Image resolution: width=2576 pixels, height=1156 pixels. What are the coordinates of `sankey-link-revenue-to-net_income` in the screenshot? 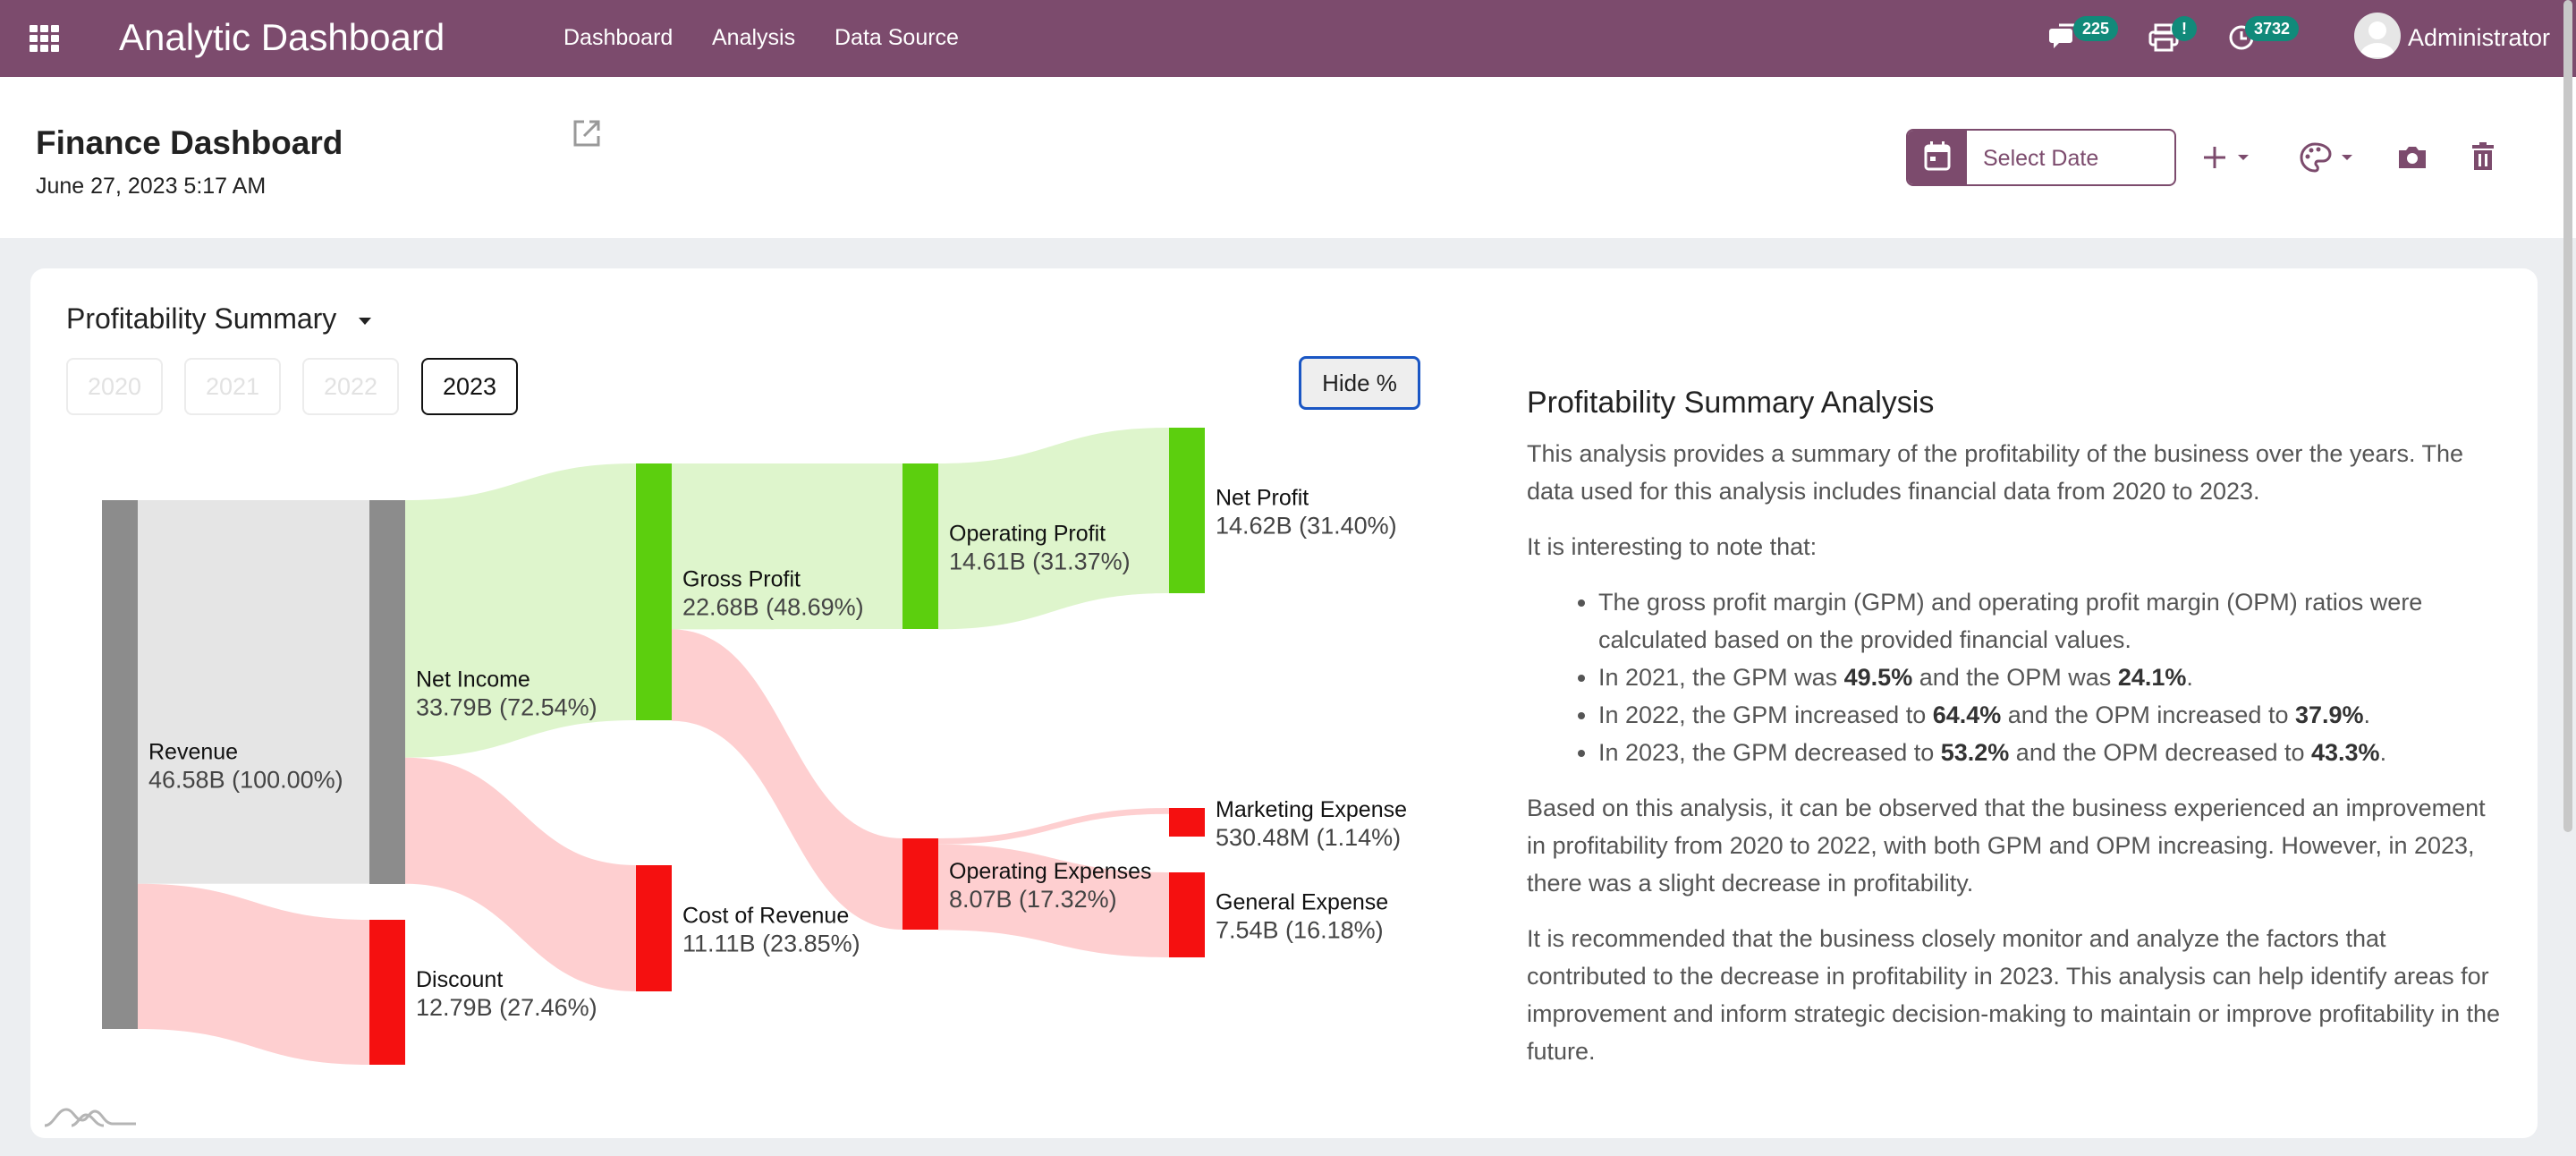 It's located at (253, 692).